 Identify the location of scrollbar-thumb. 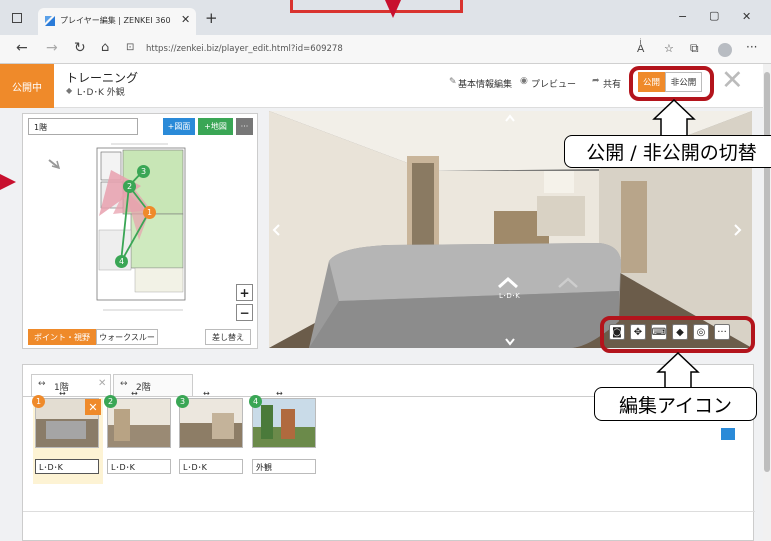
(767, 272).